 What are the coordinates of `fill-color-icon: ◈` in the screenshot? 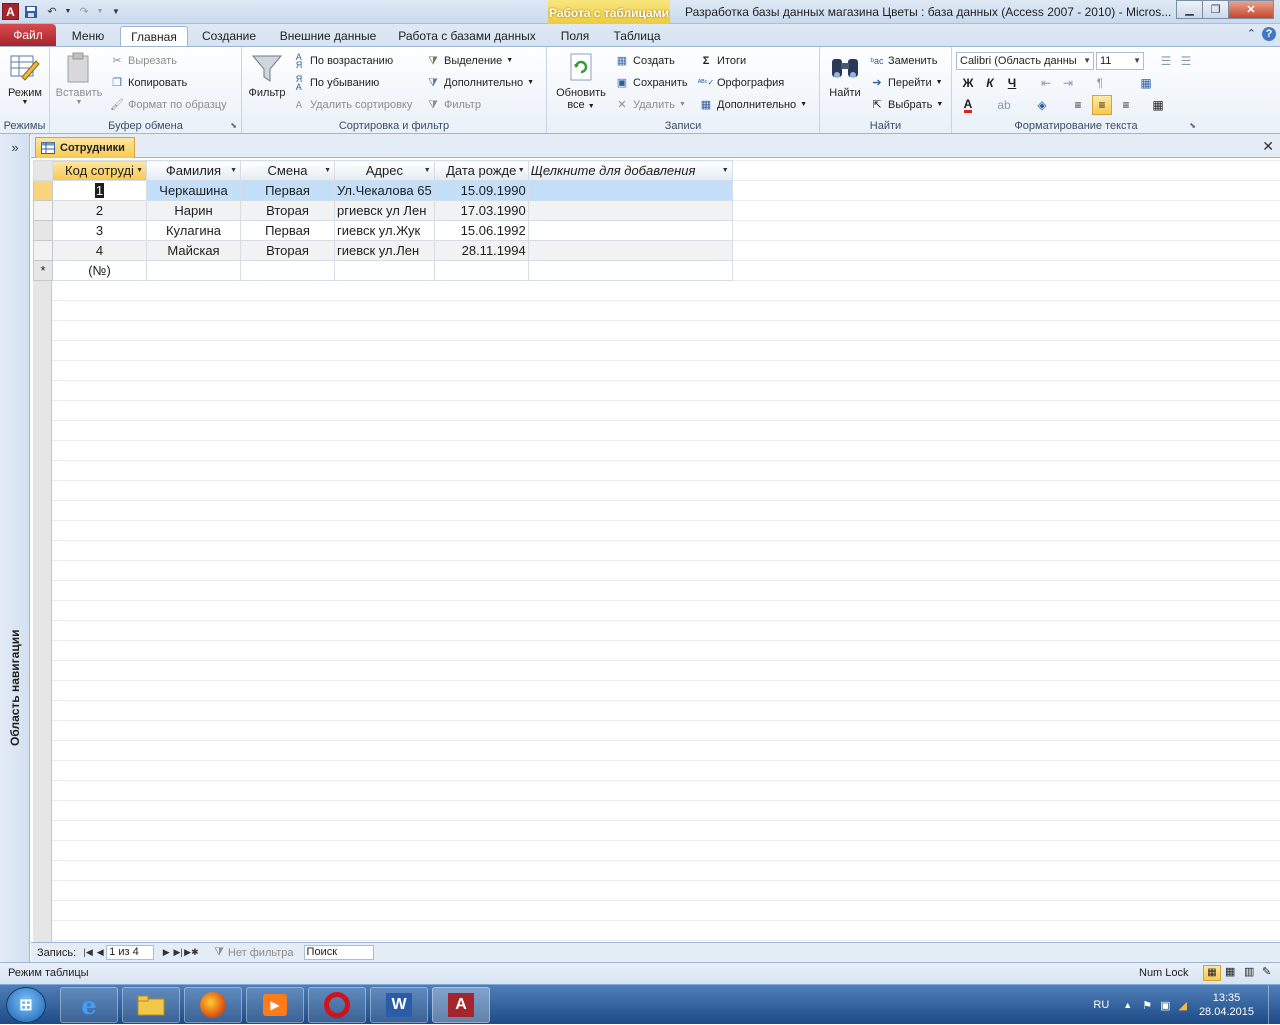 It's located at (1042, 105).